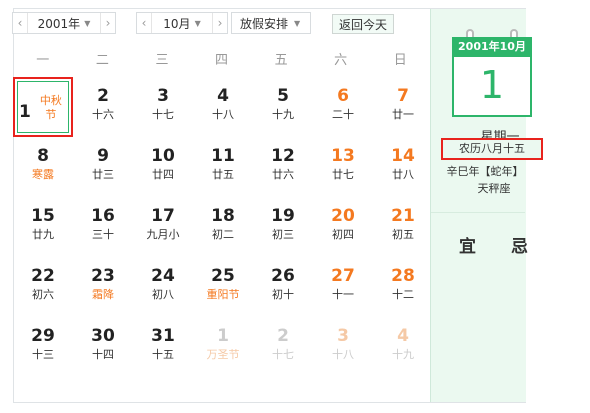  What do you see at coordinates (343, 167) in the screenshot?
I see `calendar-day-cell: 13 廿七` at bounding box center [343, 167].